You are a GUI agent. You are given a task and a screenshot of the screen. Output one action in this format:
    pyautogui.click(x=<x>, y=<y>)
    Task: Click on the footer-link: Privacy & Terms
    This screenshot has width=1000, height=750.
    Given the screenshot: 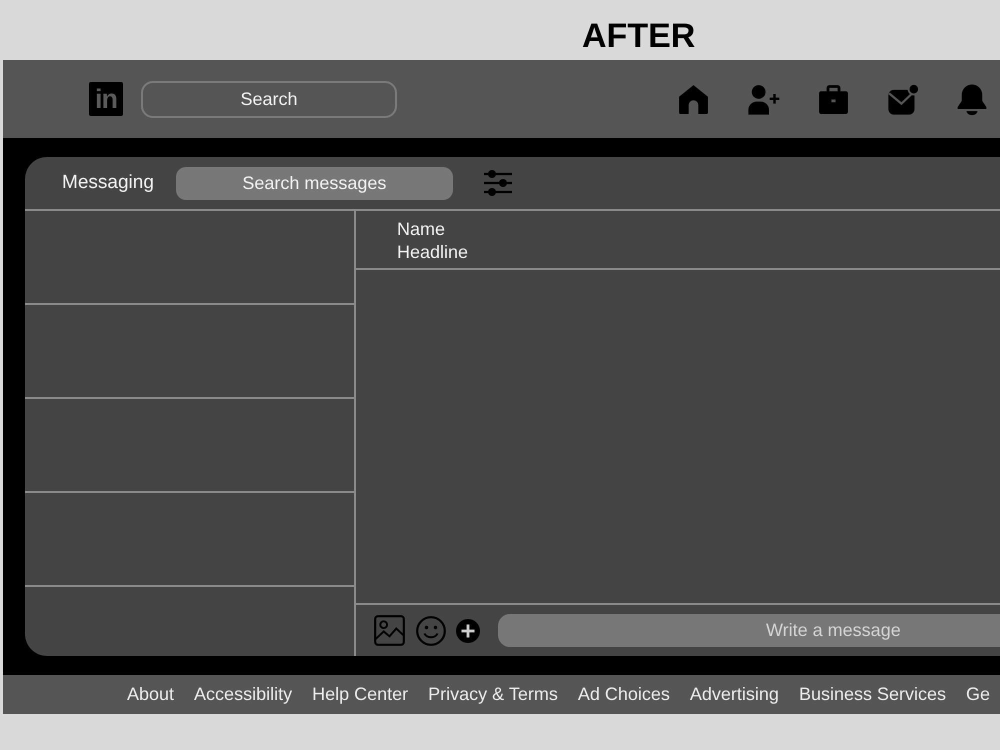 What is the action you would take?
    pyautogui.click(x=493, y=694)
    